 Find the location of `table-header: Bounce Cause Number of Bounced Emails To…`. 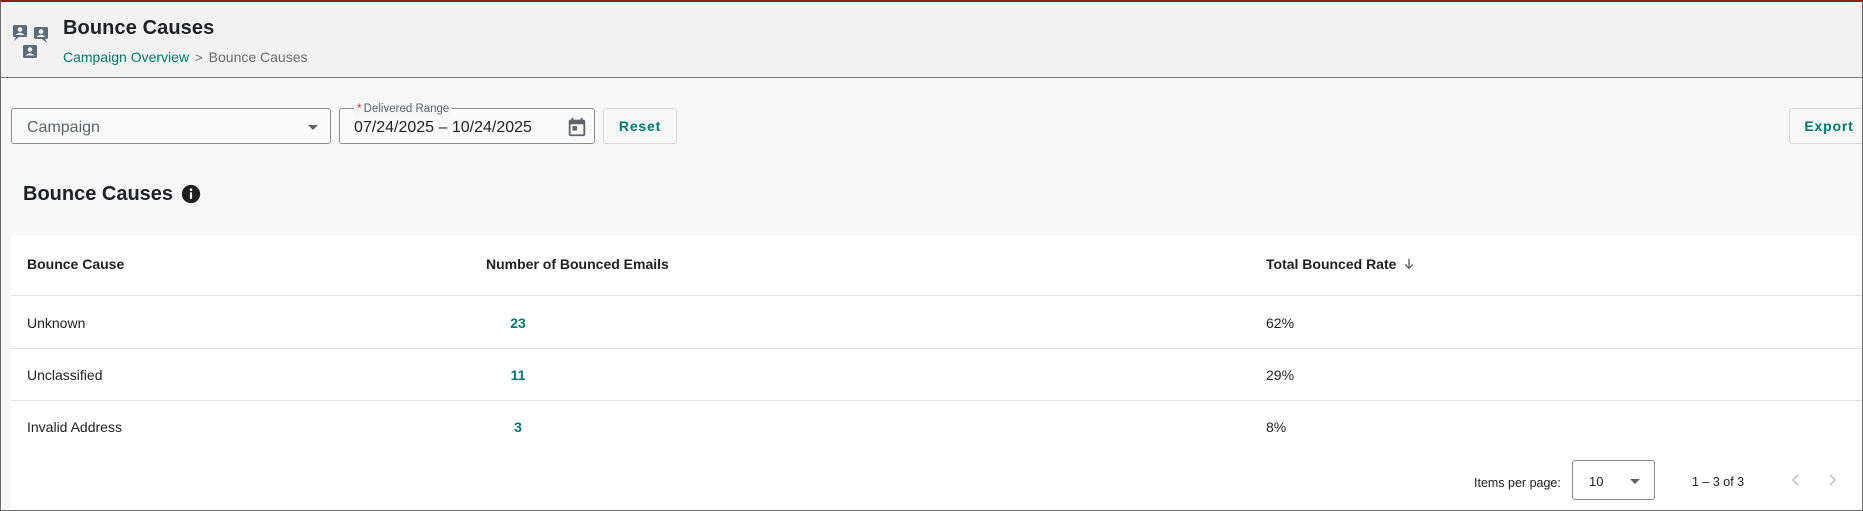

table-header: Bounce Cause Number of Bounced Emails To… is located at coordinates (936, 266).